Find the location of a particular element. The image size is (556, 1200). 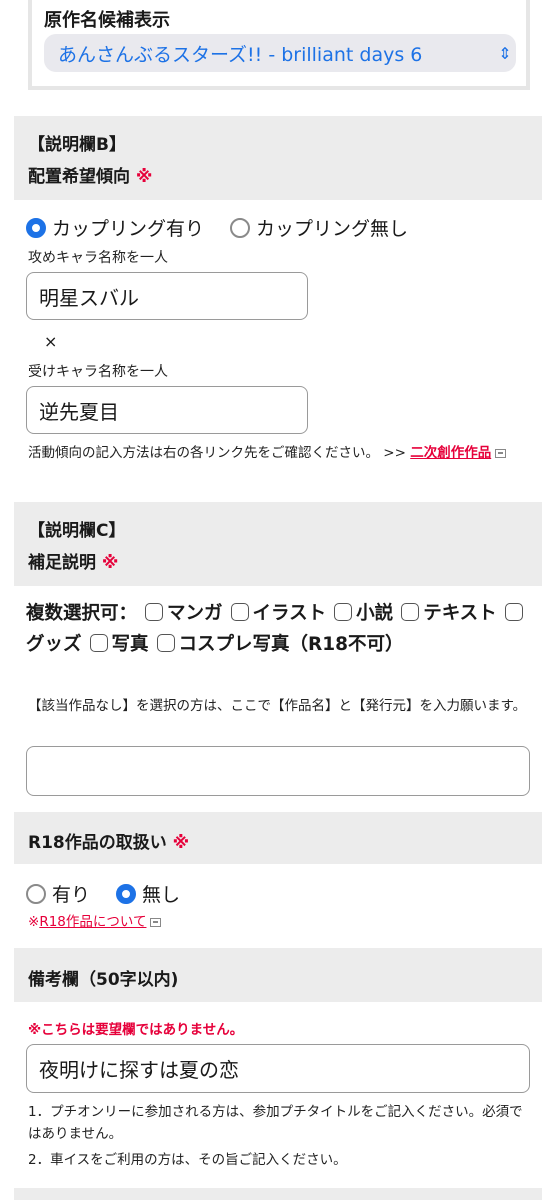

remarks-header: 備考欄（50字以内) is located at coordinates (278, 975).